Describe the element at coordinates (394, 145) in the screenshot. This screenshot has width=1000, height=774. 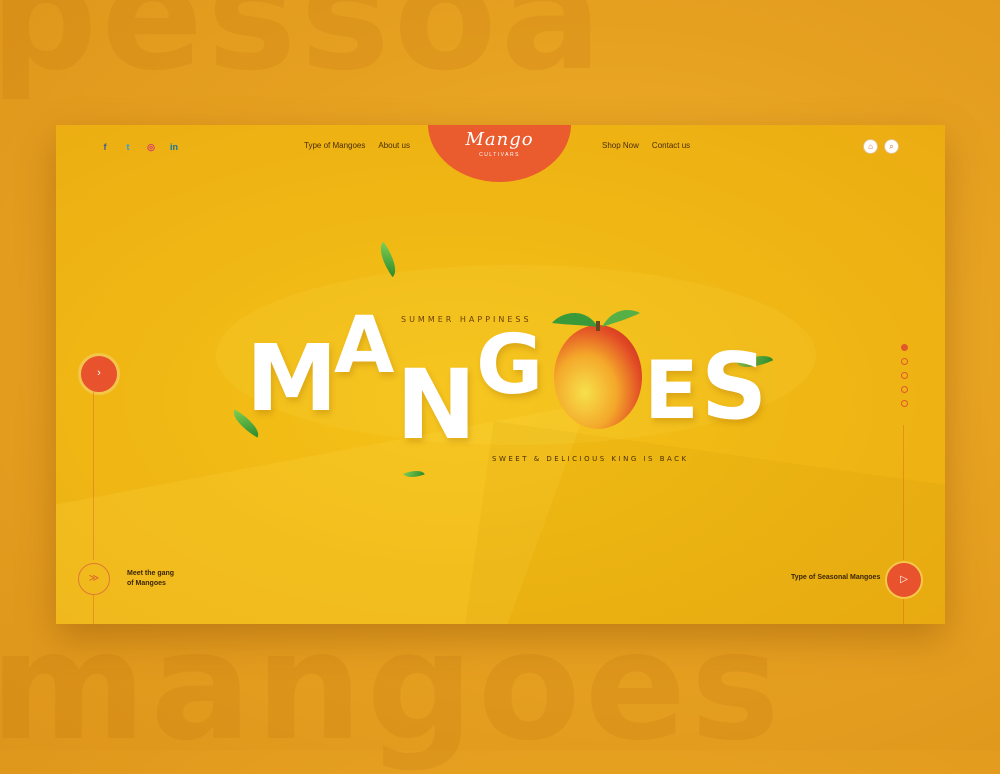
I see `nav-about-us: About us` at that location.